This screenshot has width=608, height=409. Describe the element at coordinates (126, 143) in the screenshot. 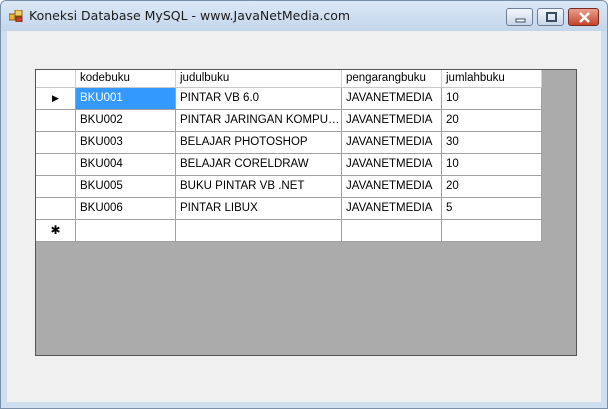

I see `grid-cell-kodebuku: BKU003` at that location.